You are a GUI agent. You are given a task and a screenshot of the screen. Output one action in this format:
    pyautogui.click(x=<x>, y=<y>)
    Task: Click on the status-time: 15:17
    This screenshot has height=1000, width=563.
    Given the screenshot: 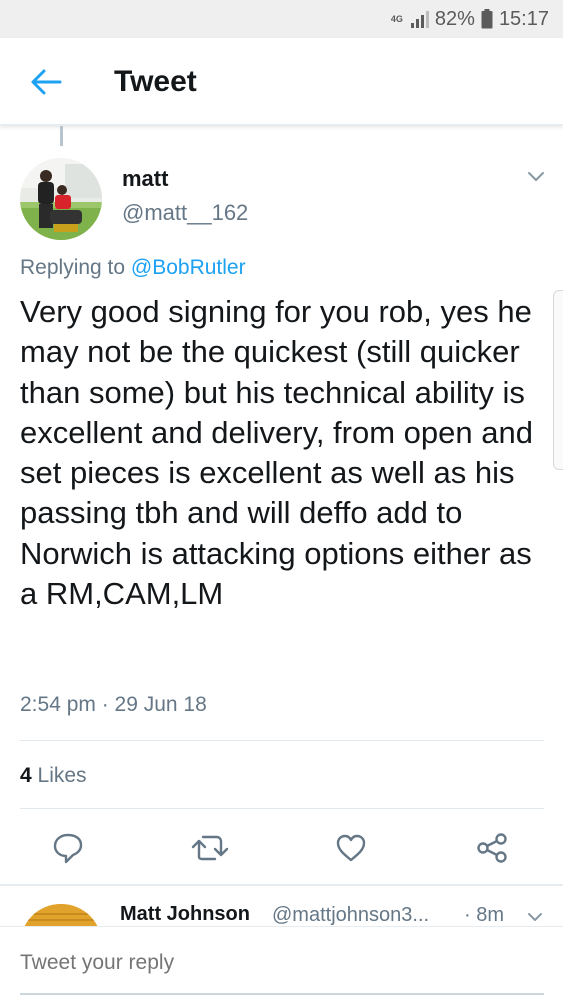 What is the action you would take?
    pyautogui.click(x=523, y=18)
    